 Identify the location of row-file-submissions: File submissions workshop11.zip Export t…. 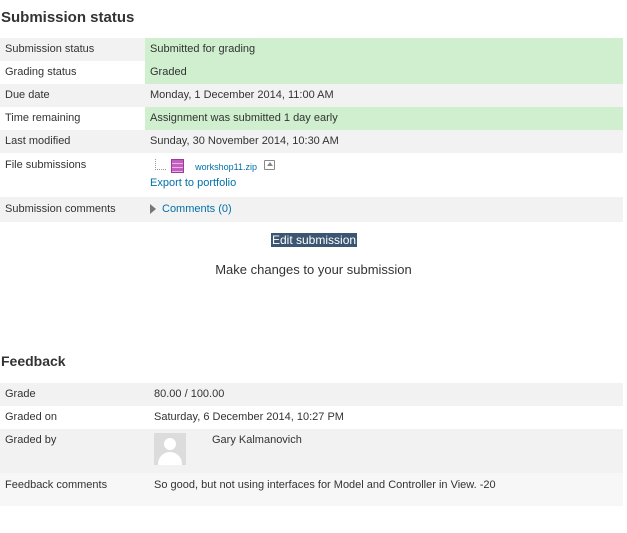
(311, 175).